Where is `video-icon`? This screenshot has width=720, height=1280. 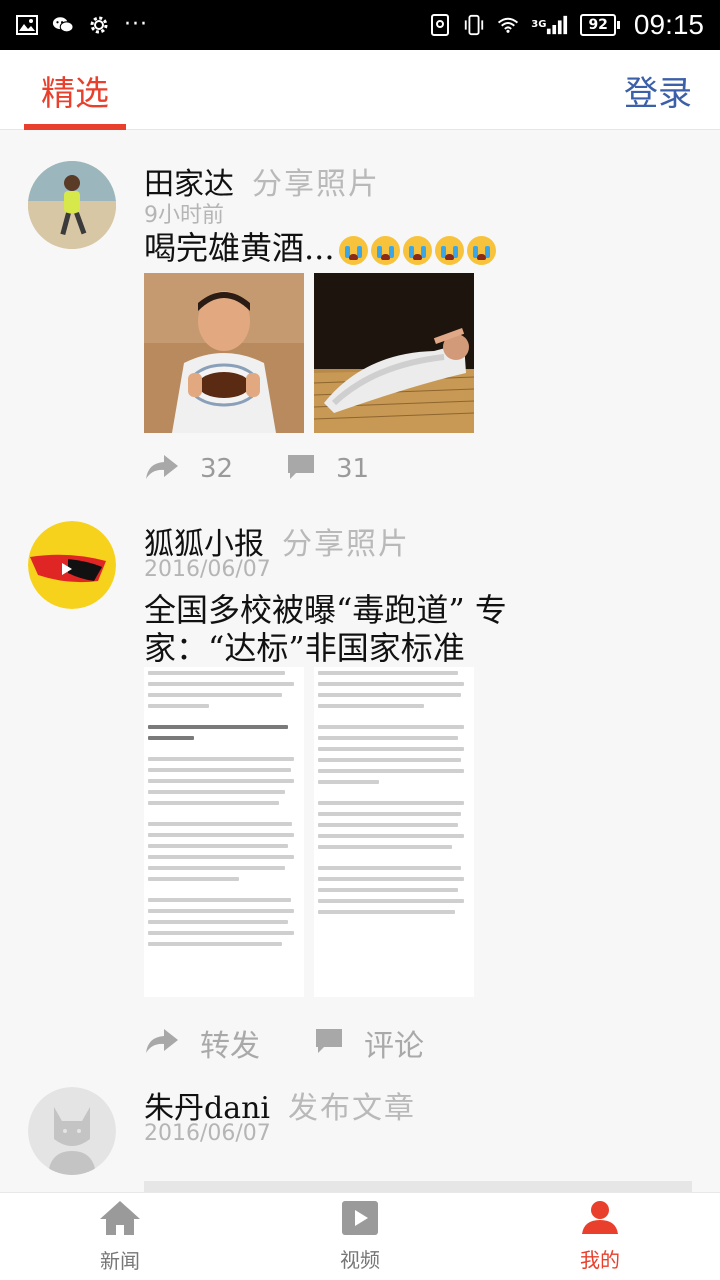
video-icon is located at coordinates (360, 1220).